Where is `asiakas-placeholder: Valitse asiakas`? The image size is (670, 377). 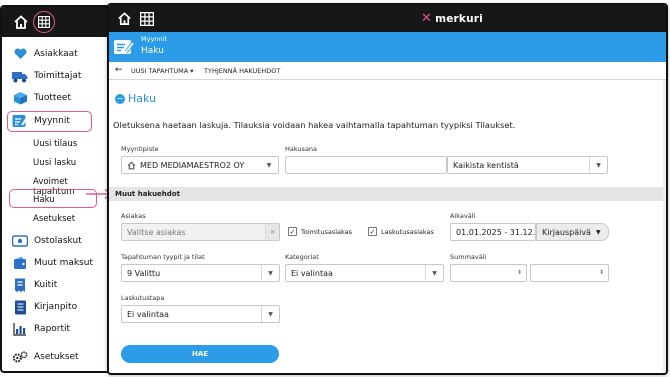 asiakas-placeholder: Valitse asiakas is located at coordinates (156, 232).